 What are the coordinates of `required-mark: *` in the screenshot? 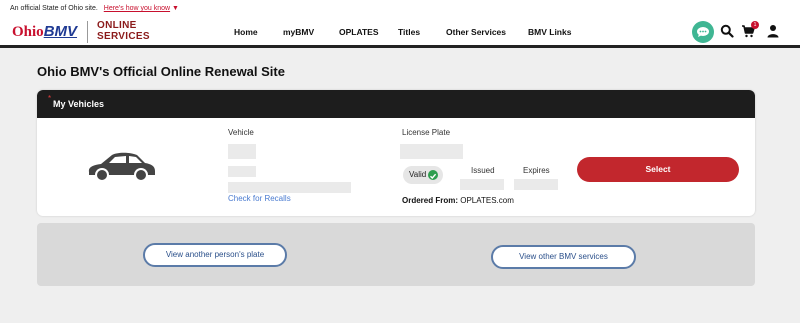 It's located at (50, 98).